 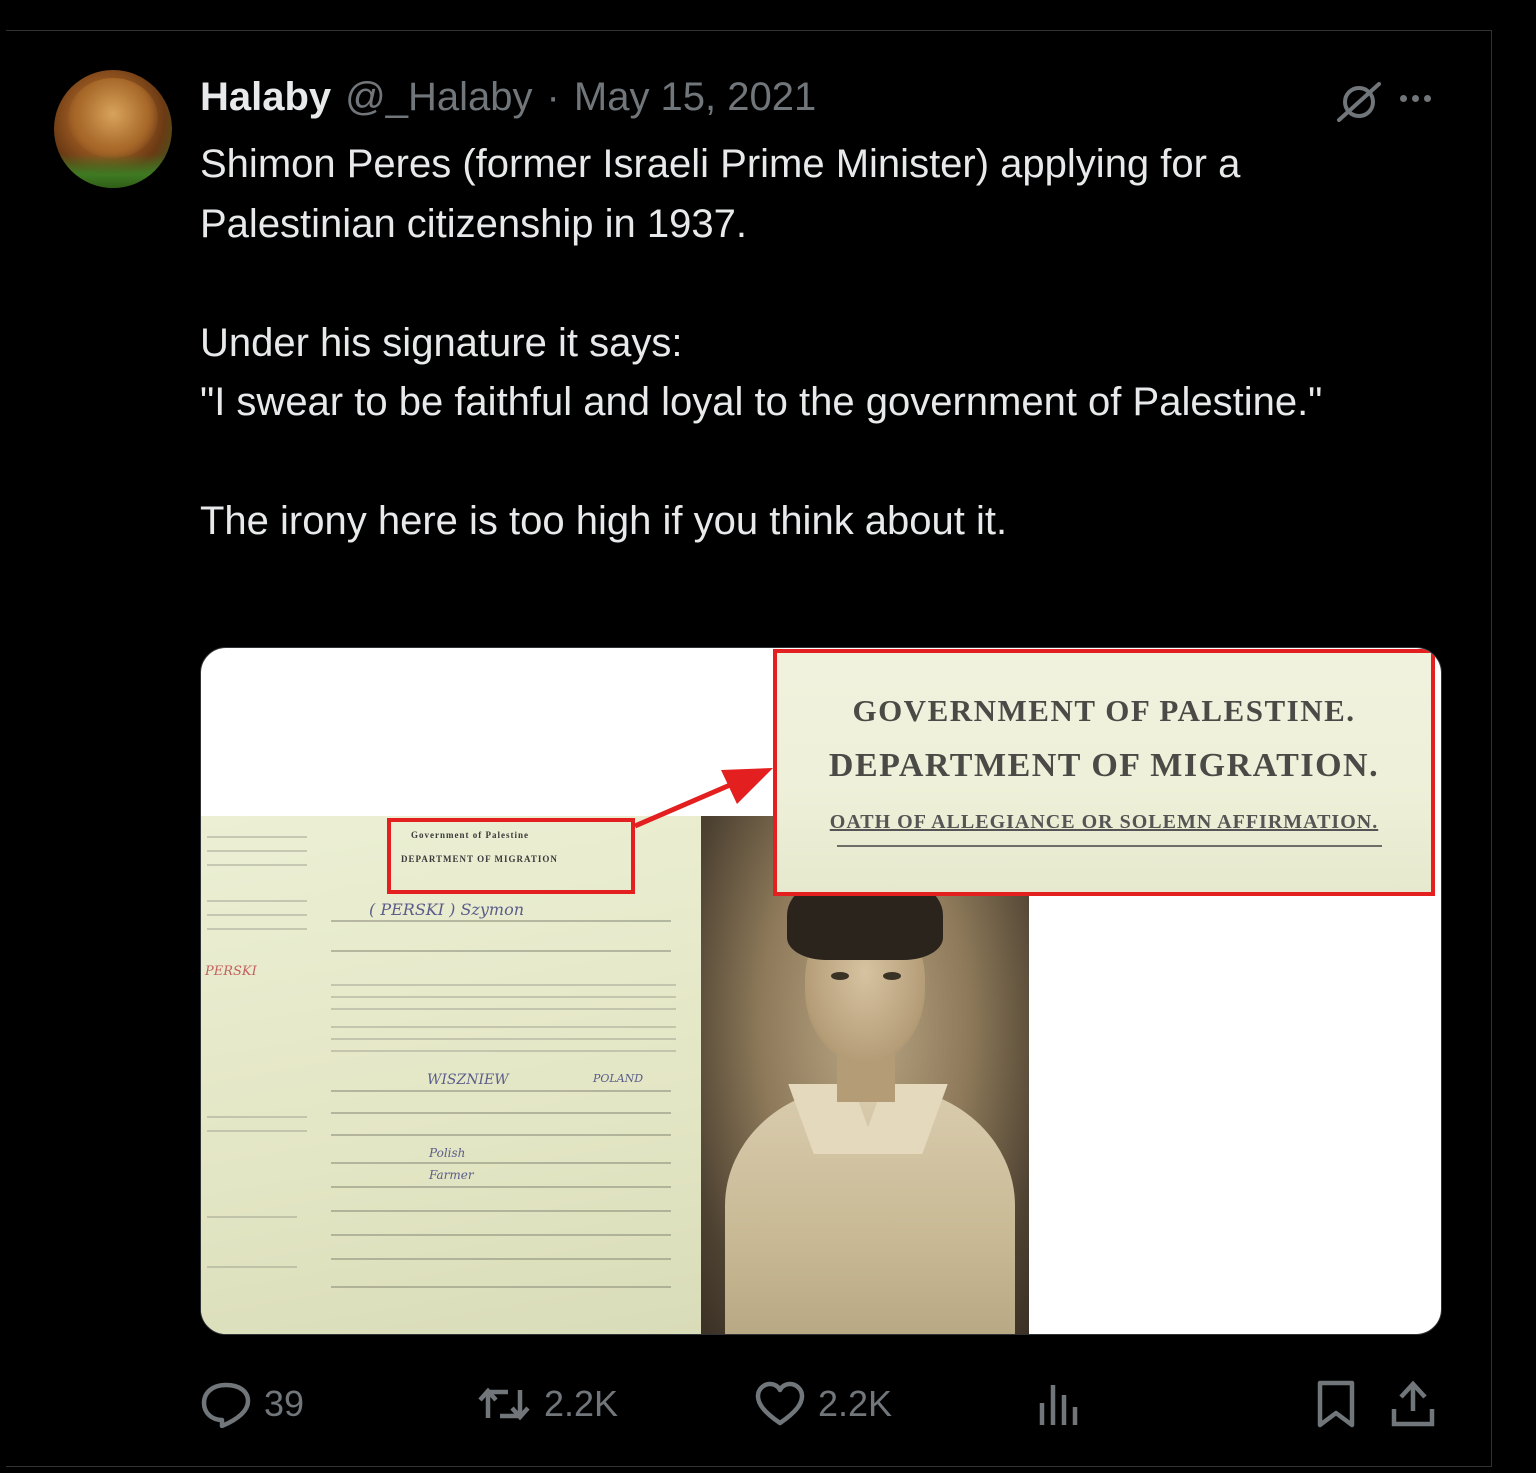 I want to click on author-name: Halaby, so click(x=265, y=97).